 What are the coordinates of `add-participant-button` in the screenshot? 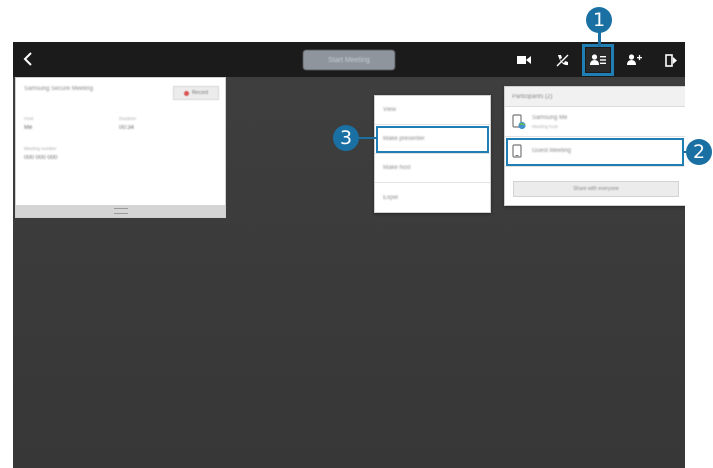 It's located at (634, 60).